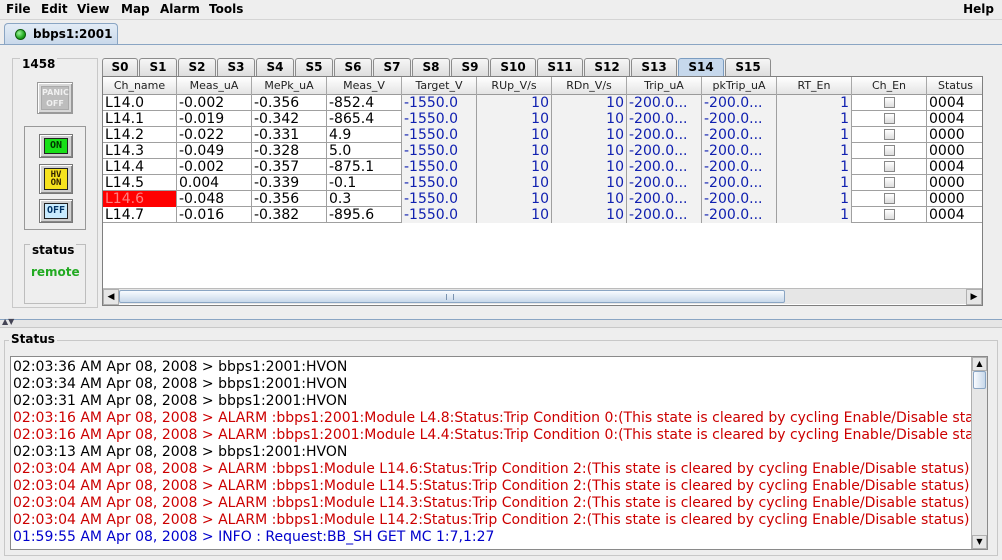 This screenshot has height=560, width=1002. Describe the element at coordinates (214, 215) in the screenshot. I see `cell-meas_ua: -0.016` at that location.